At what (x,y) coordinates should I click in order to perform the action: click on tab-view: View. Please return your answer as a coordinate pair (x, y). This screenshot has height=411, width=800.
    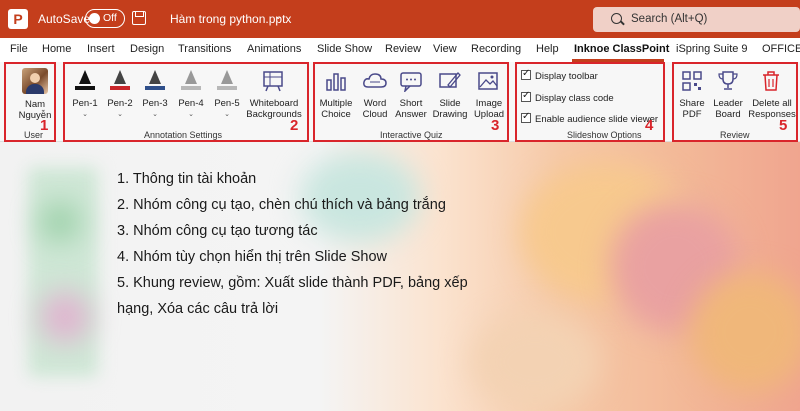
    Looking at the image, I should click on (445, 49).